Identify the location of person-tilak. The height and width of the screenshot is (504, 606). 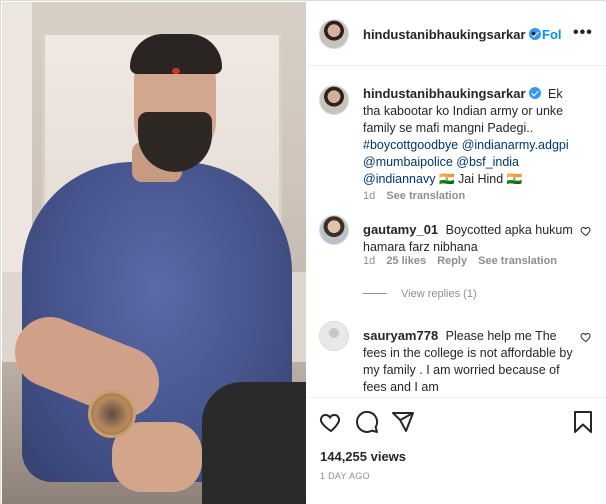
(176, 71).